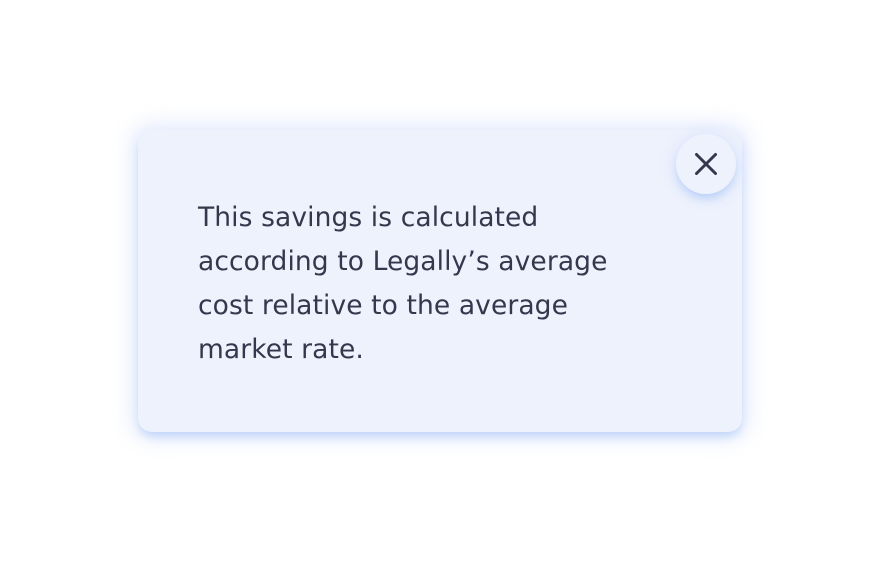 The height and width of the screenshot is (562, 880). I want to click on close-button, so click(706, 164).